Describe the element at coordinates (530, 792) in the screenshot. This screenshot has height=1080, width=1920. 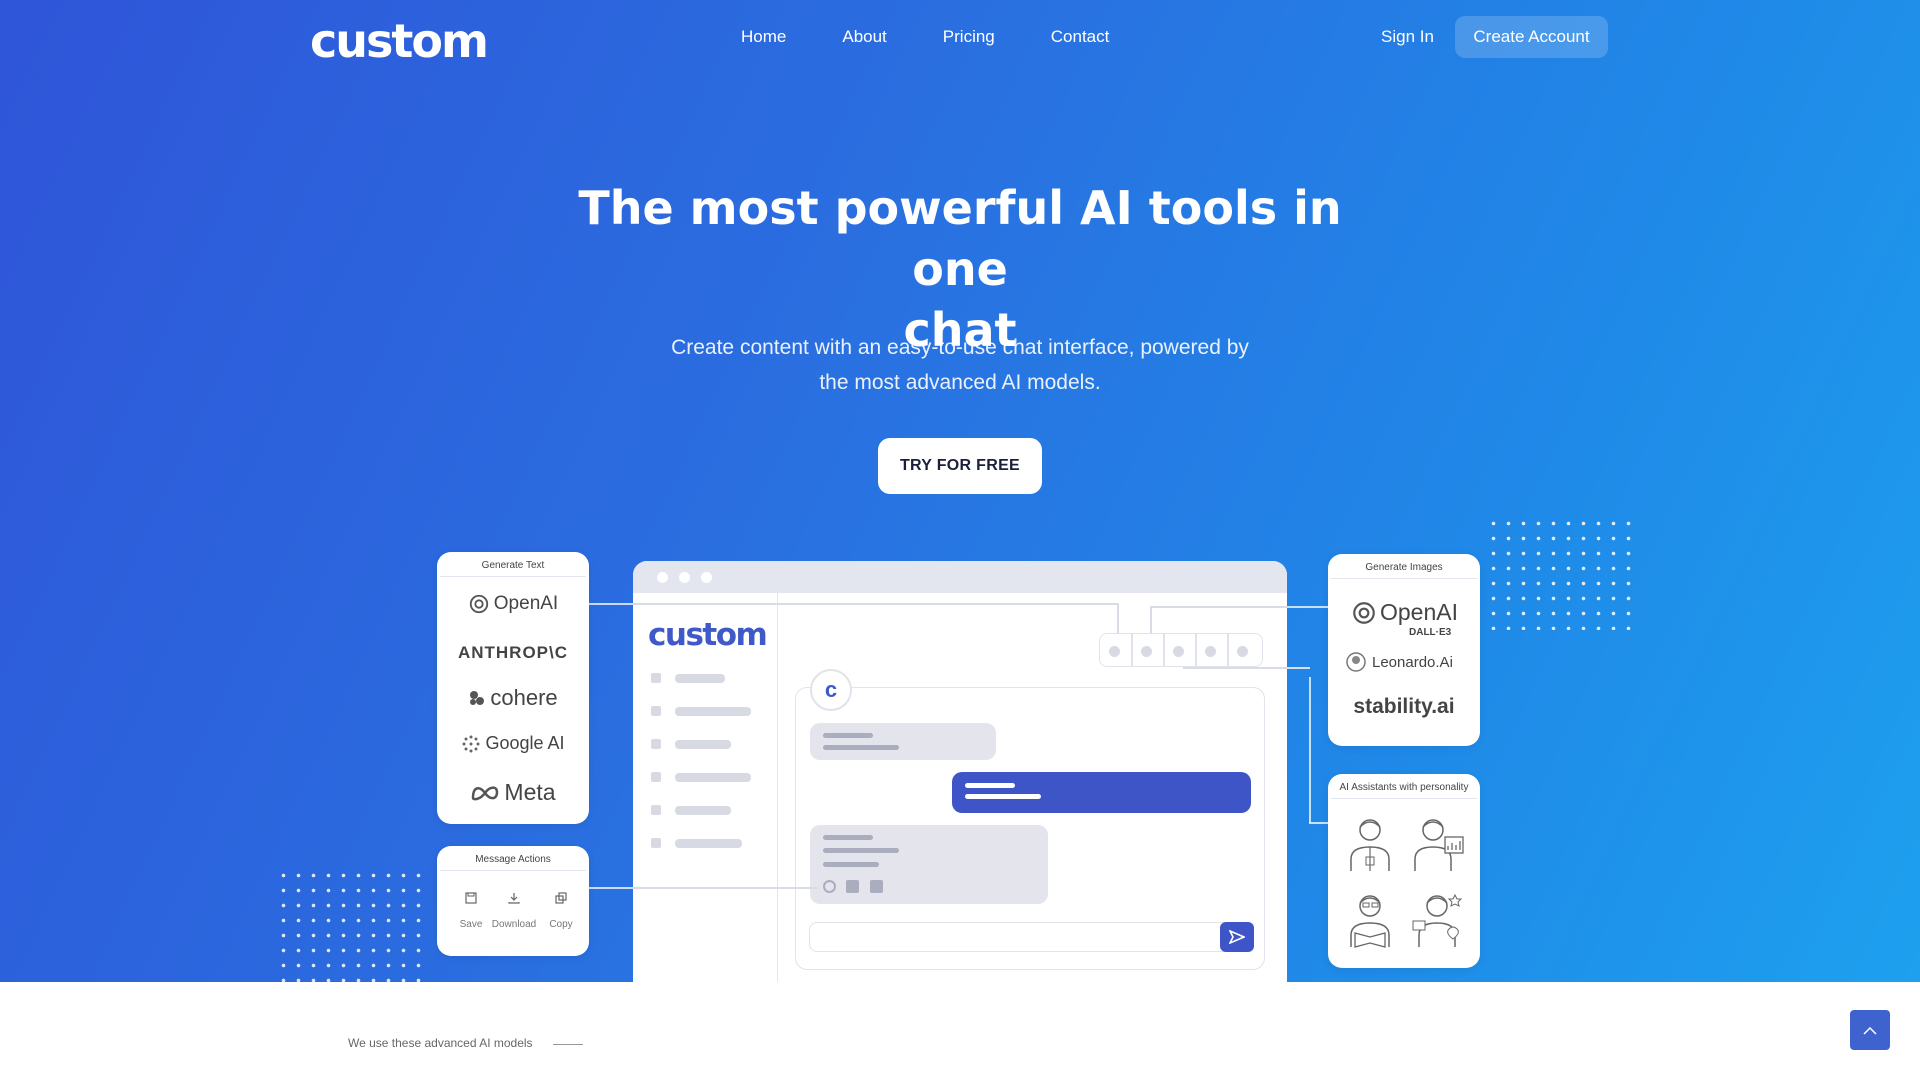
I see `brand-meta: Meta` at that location.